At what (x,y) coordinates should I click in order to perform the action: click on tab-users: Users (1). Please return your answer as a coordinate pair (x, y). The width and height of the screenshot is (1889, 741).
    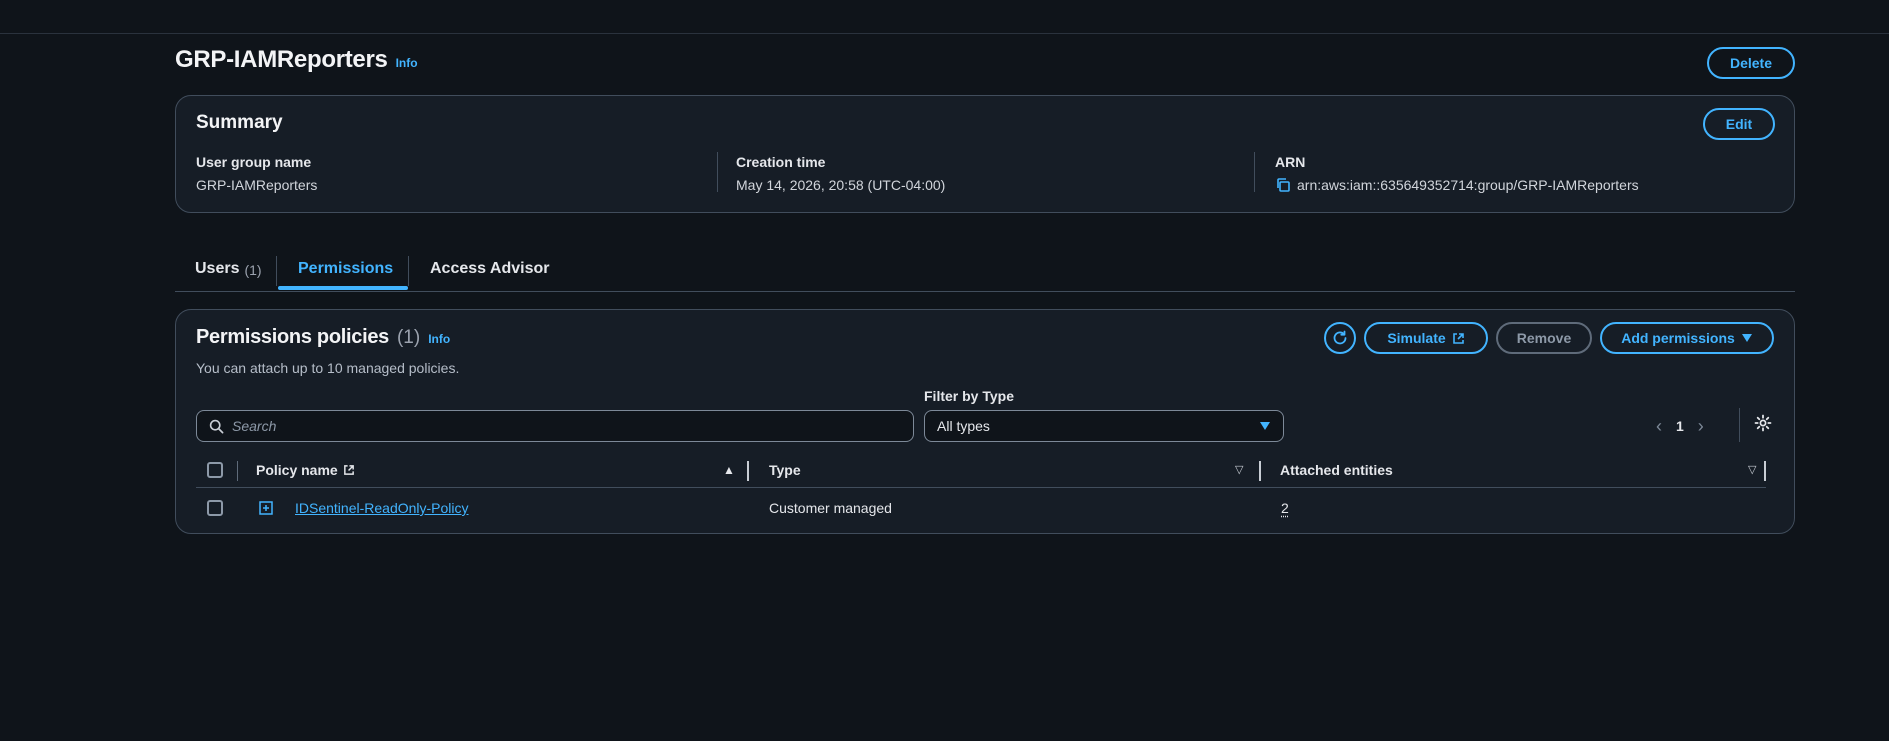
    Looking at the image, I should click on (228, 273).